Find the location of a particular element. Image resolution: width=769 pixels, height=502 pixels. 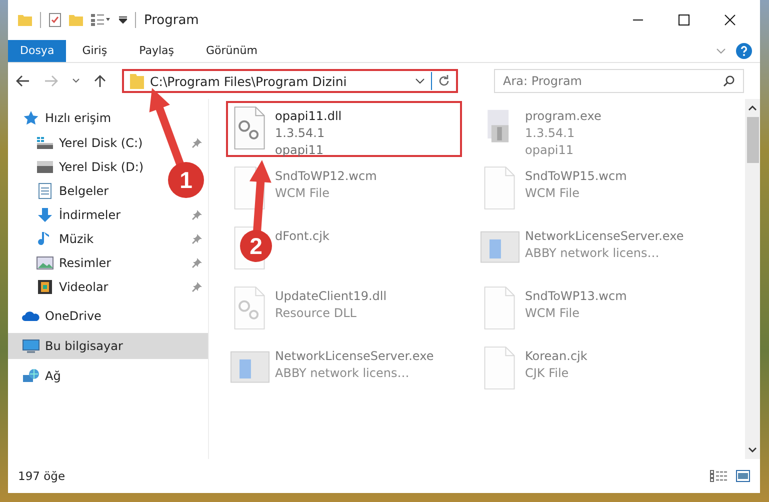

file-name: opapi11.dll is located at coordinates (308, 116).